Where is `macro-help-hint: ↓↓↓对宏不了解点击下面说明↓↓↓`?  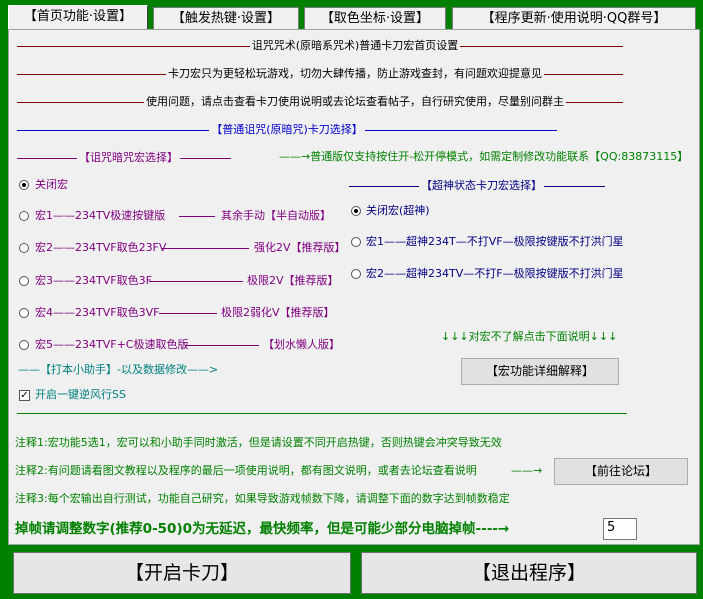
macro-help-hint: ↓↓↓对宏不了解点击下面说明↓↓↓ is located at coordinates (529, 336).